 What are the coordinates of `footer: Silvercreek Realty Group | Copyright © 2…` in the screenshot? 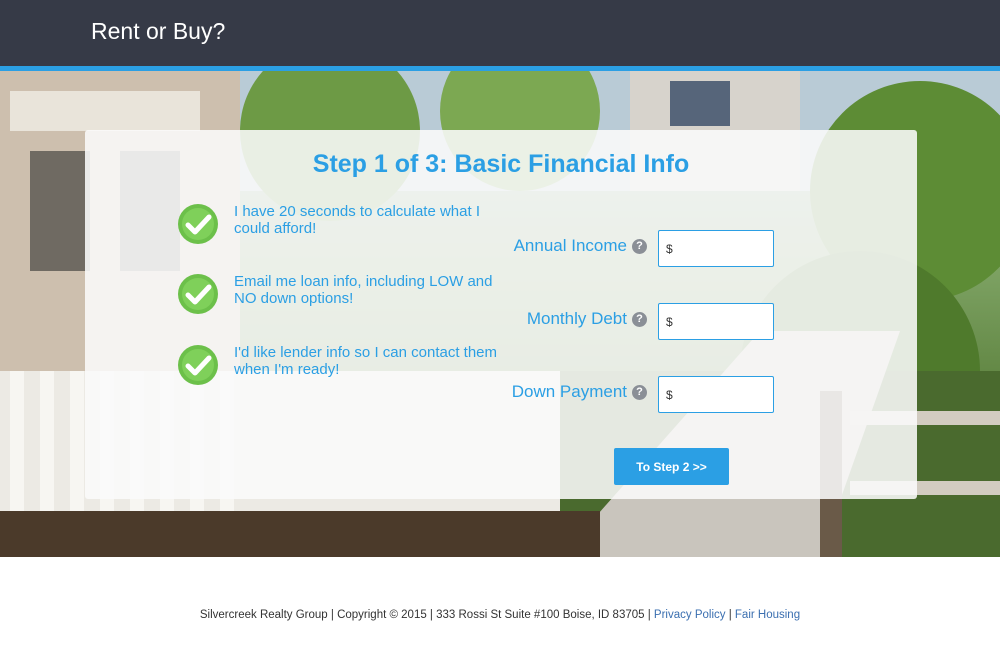 It's located at (500, 615).